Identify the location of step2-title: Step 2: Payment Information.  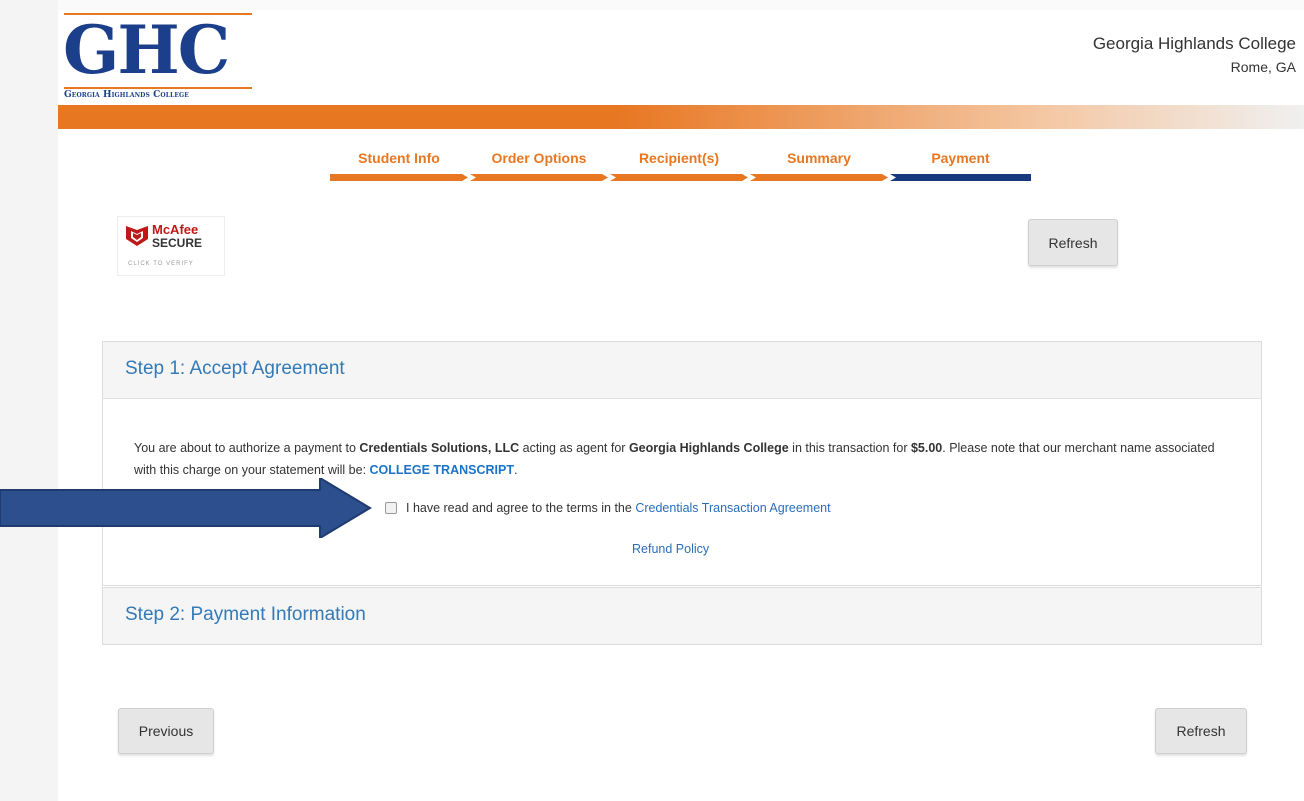
(245, 614).